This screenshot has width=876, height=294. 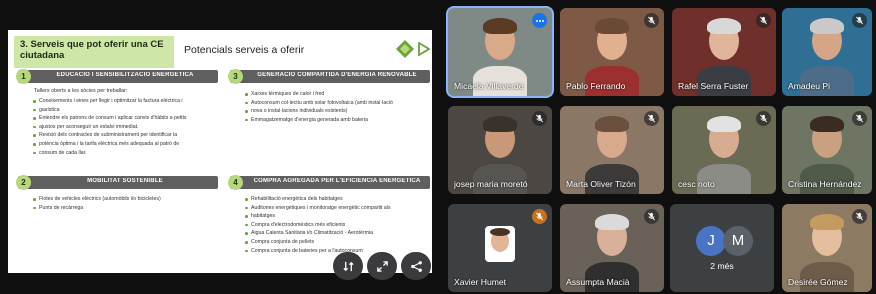 I want to click on section-number: 3, so click(x=235, y=76).